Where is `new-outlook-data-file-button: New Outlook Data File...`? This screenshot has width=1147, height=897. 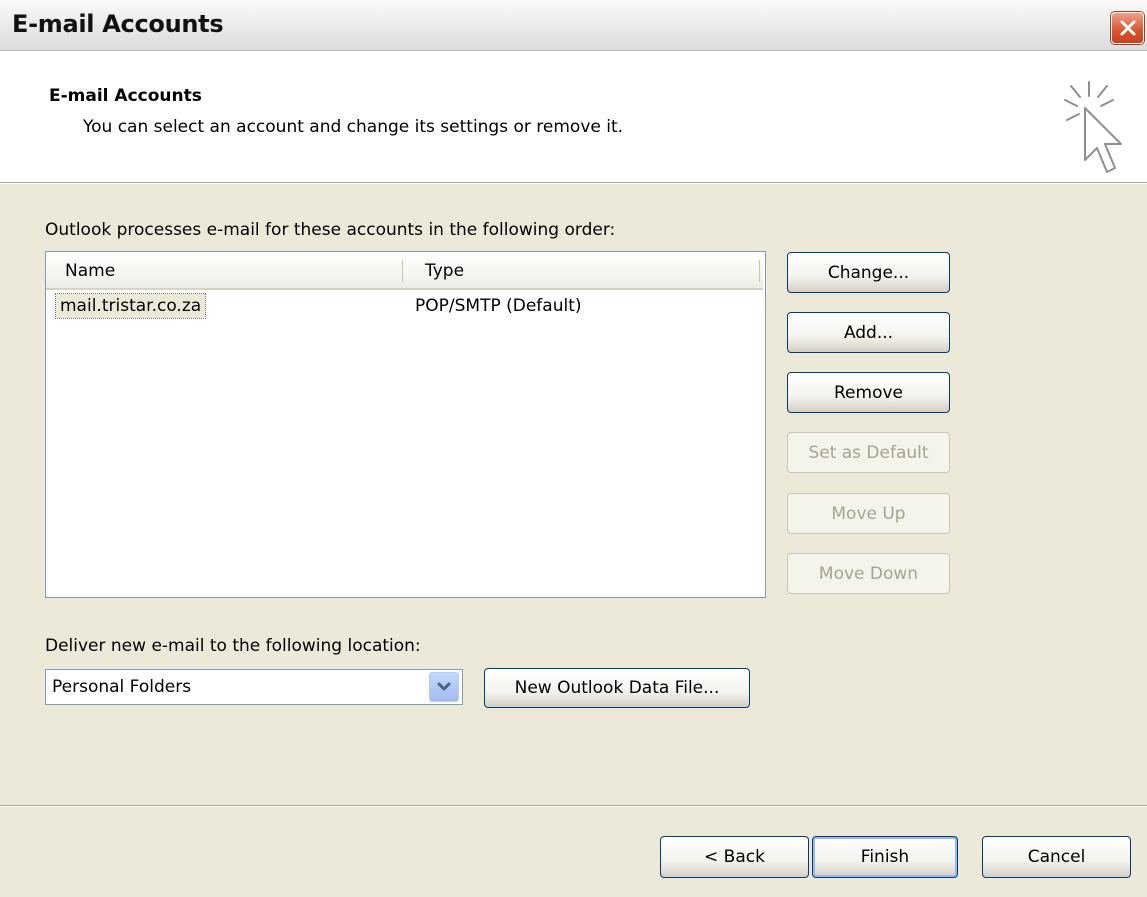
new-outlook-data-file-button: New Outlook Data File... is located at coordinates (617, 688).